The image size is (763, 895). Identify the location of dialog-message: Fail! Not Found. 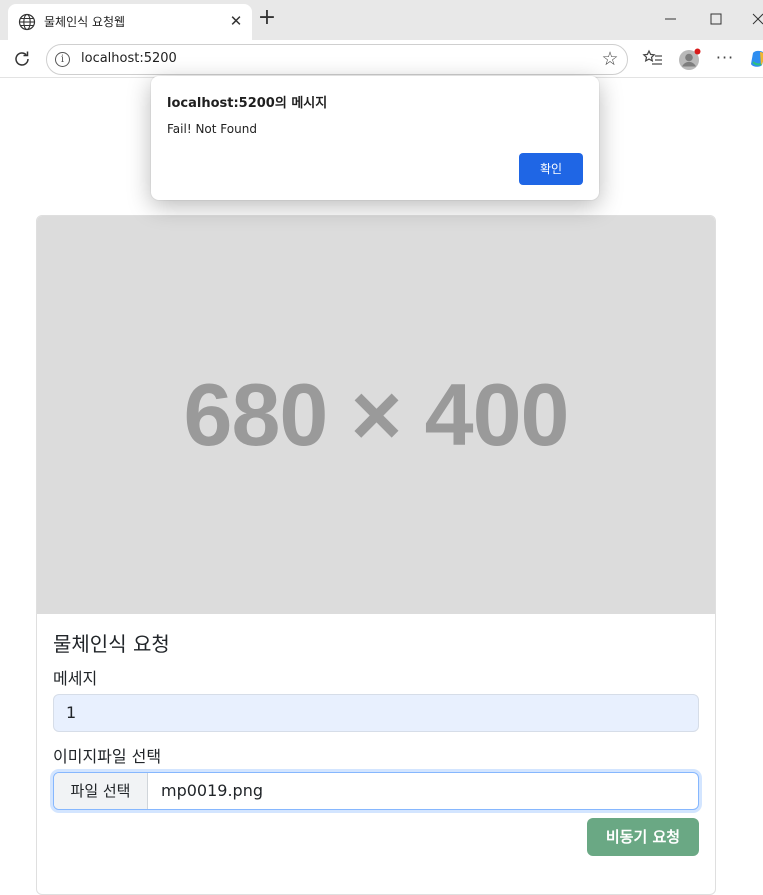
(212, 129).